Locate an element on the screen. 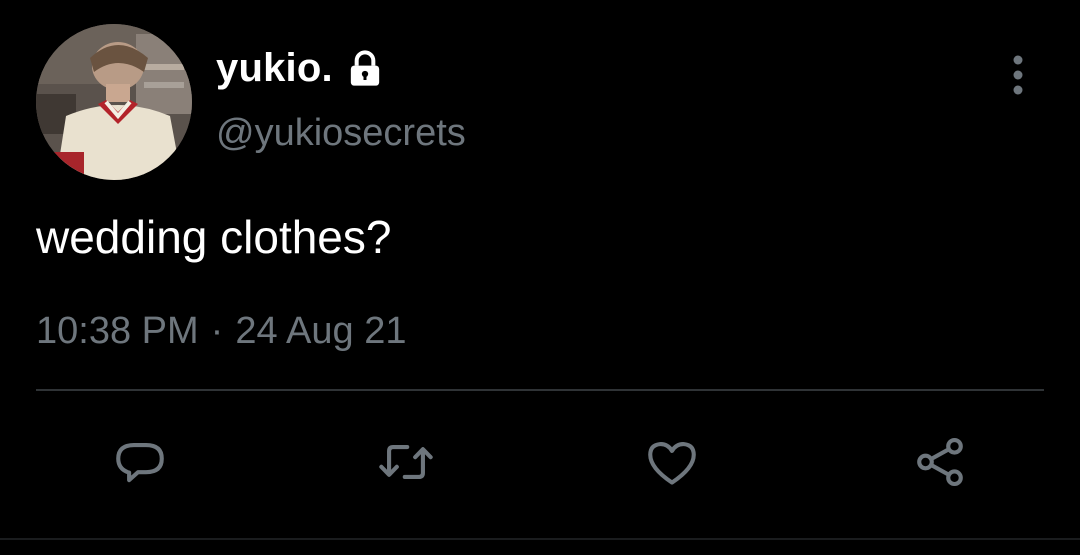 This screenshot has width=1080, height=555. like-button is located at coordinates (672, 462).